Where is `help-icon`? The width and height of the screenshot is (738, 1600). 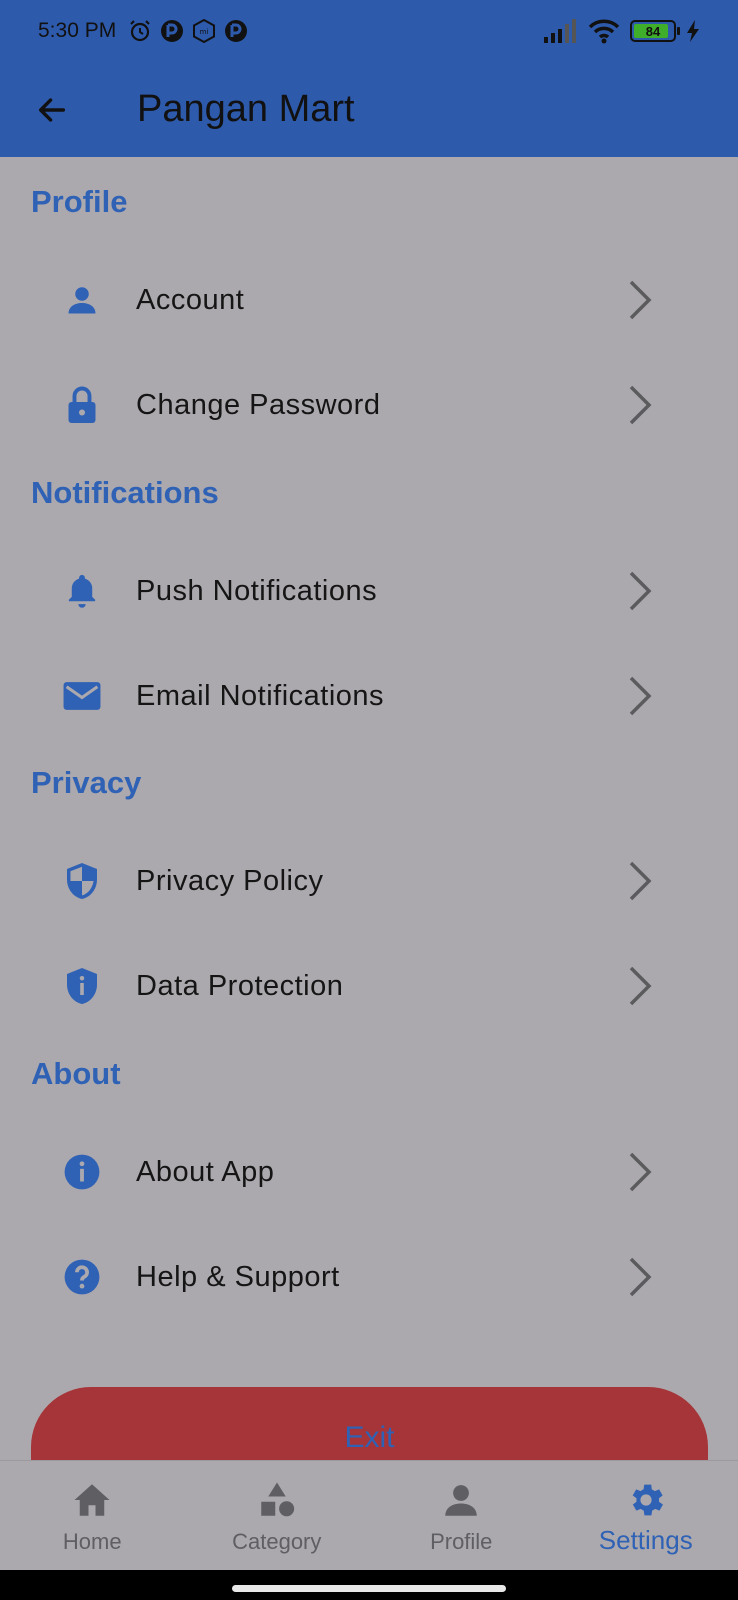 help-icon is located at coordinates (82, 1277).